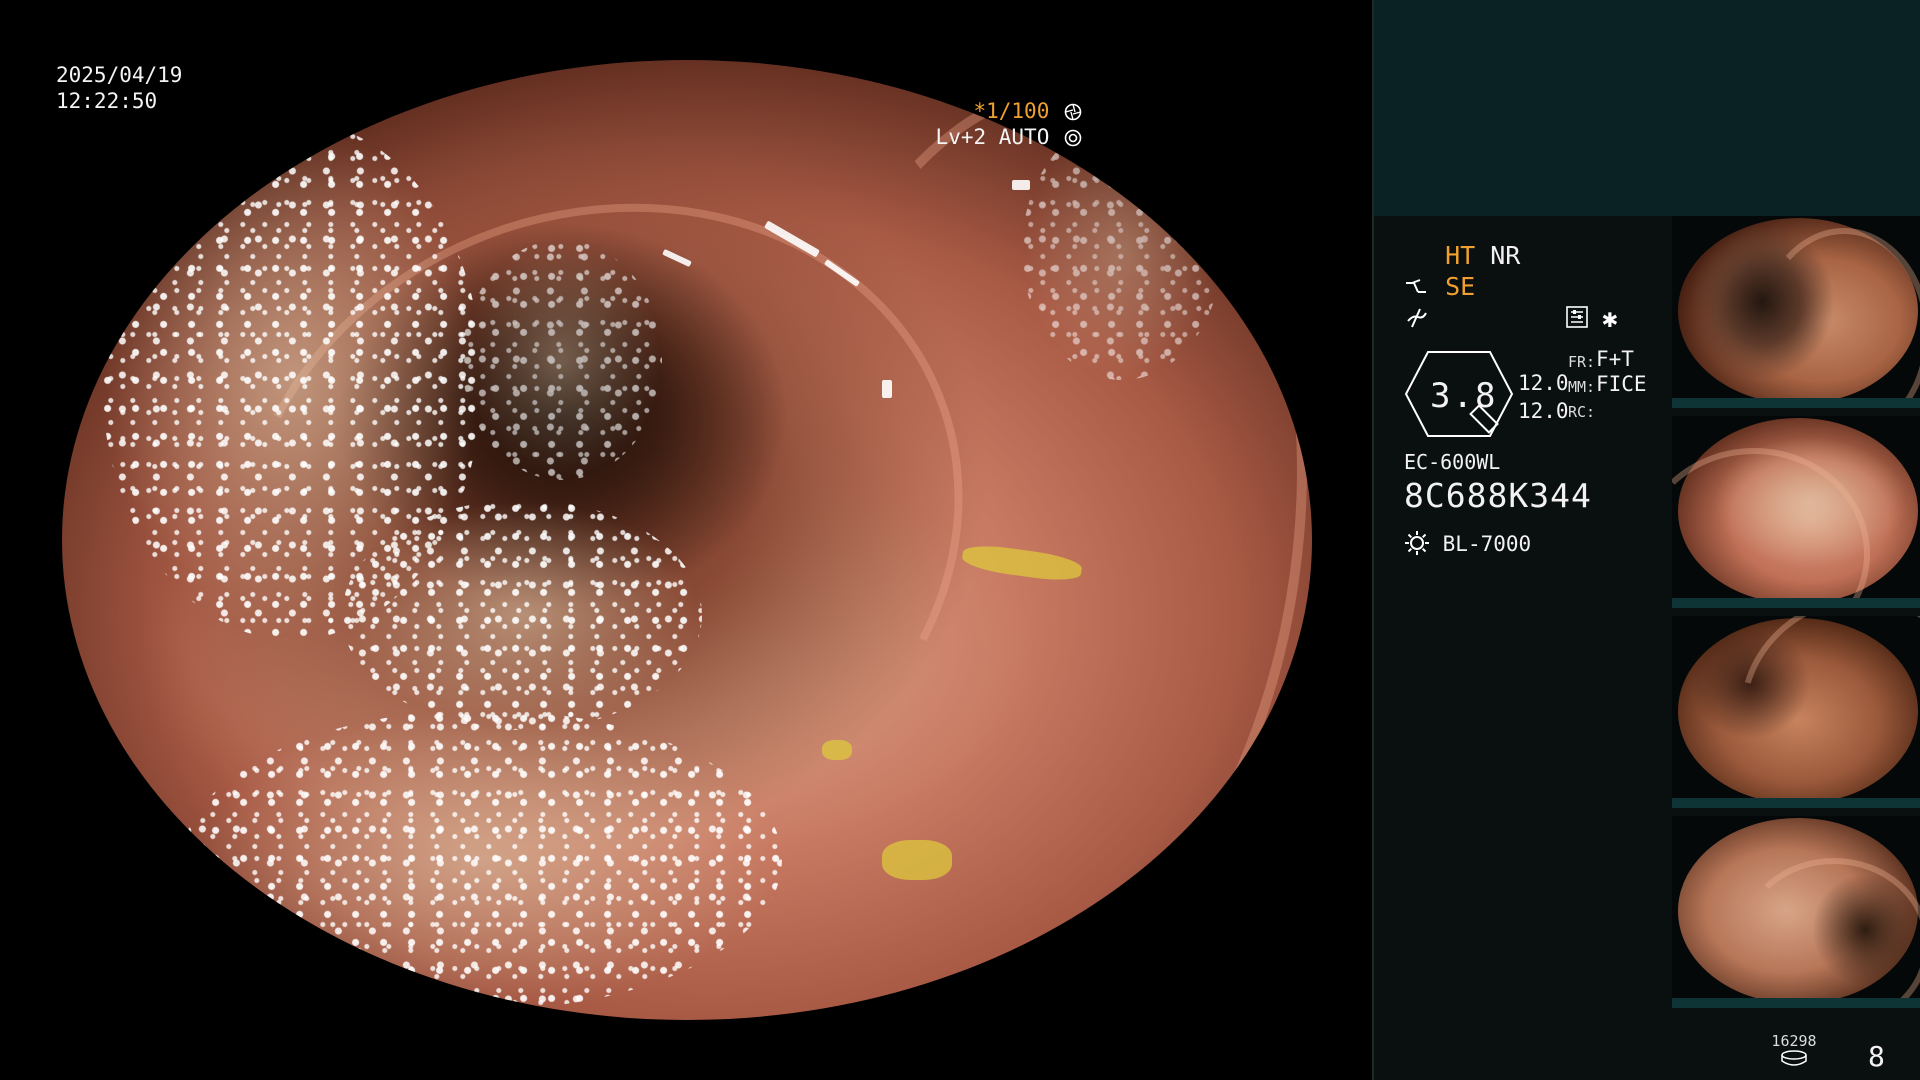 This screenshot has width=1920, height=1080. I want to click on storage-count: 16298, so click(1794, 1041).